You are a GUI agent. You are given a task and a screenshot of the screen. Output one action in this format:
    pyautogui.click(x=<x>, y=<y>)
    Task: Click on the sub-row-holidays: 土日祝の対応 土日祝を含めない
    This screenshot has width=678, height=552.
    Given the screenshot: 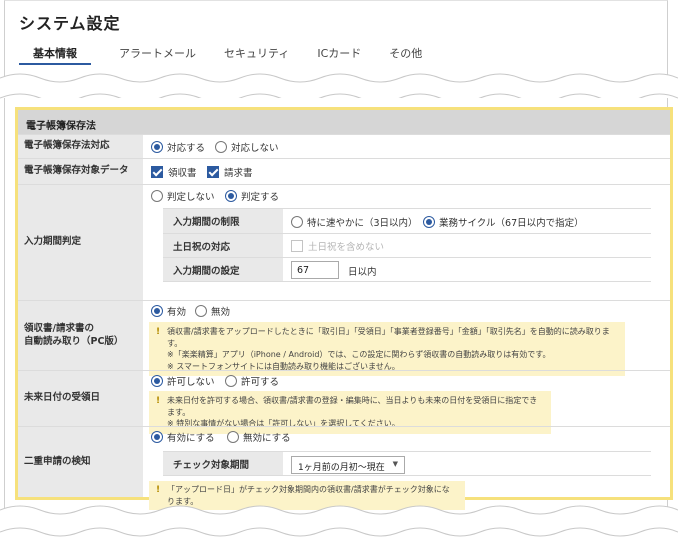 What is the action you would take?
    pyautogui.click(x=407, y=245)
    